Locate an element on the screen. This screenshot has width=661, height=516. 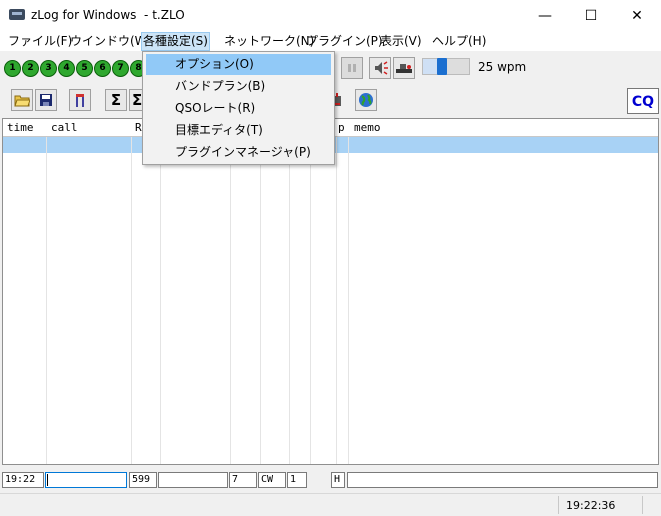
menu-view: 表示(V) is located at coordinates (401, 41).